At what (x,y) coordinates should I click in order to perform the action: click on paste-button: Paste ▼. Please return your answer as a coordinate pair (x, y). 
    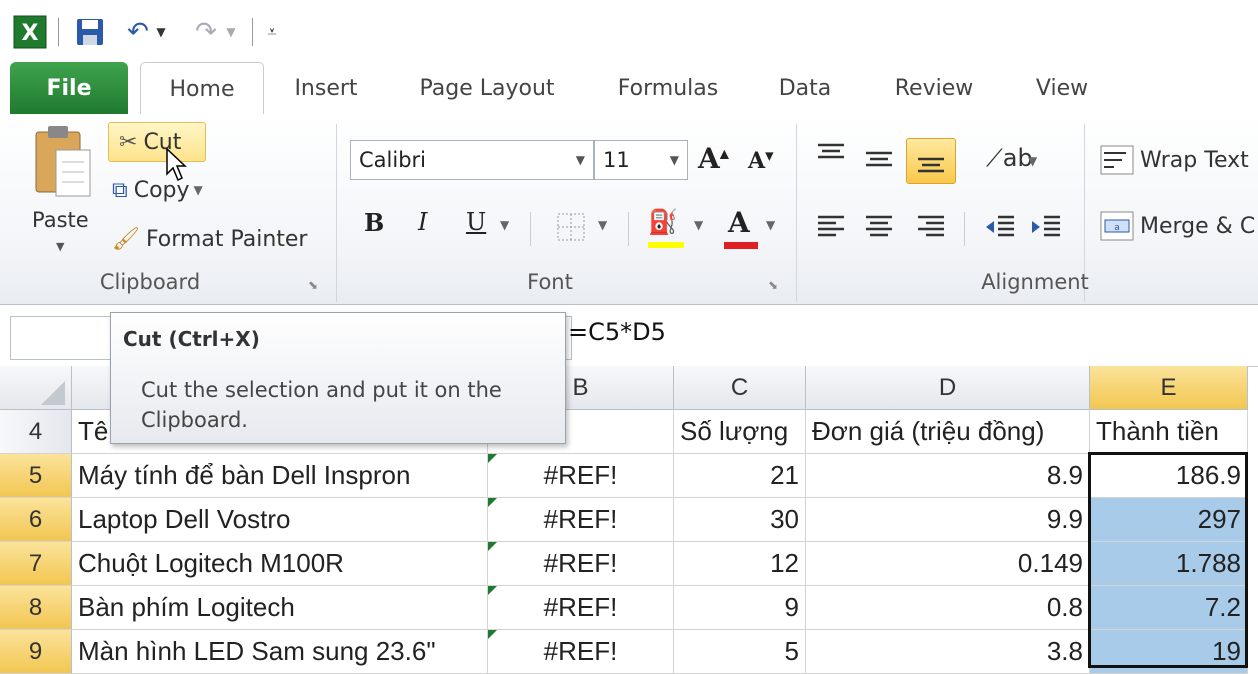
    Looking at the image, I should click on (65, 199).